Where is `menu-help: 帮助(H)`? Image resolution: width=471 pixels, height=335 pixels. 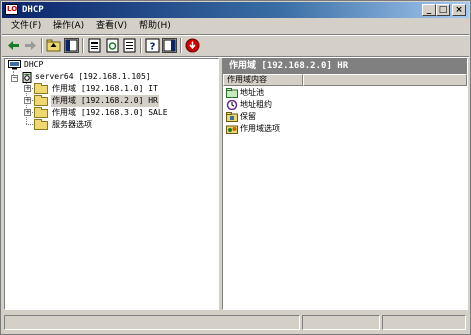 menu-help: 帮助(H) is located at coordinates (155, 26).